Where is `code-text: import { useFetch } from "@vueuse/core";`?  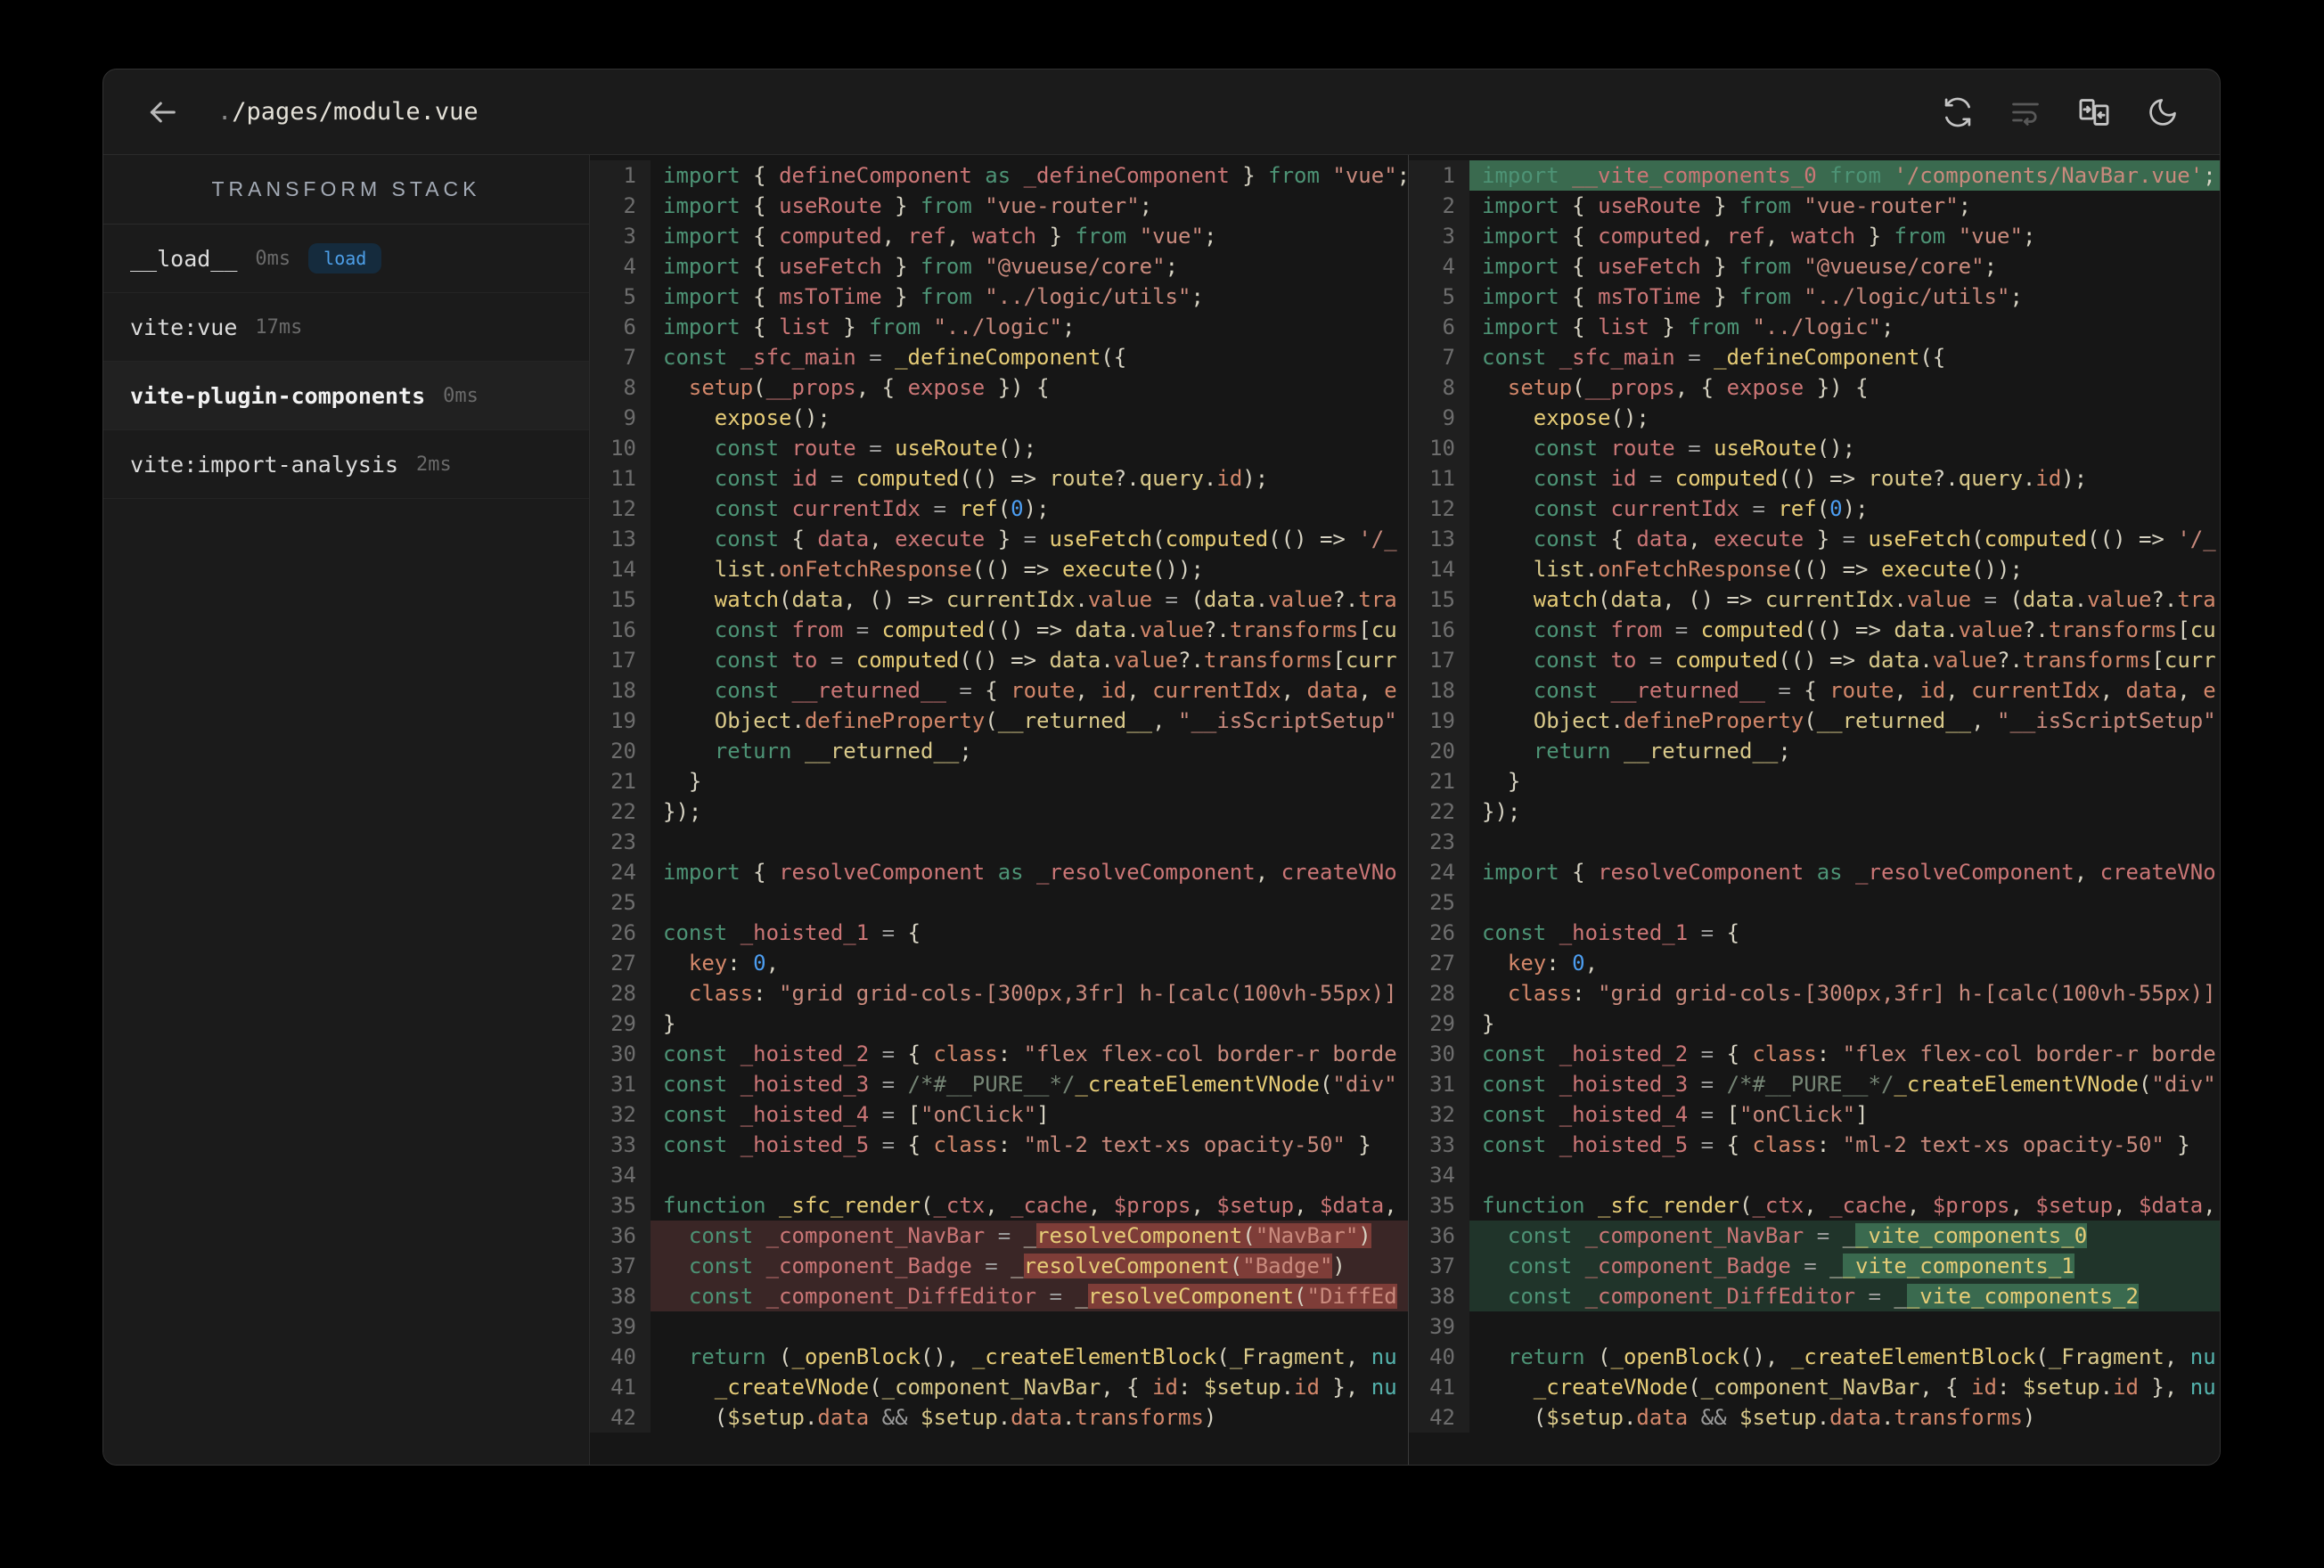 code-text: import { useFetch } from "@vueuse/core"; is located at coordinates (1740, 266).